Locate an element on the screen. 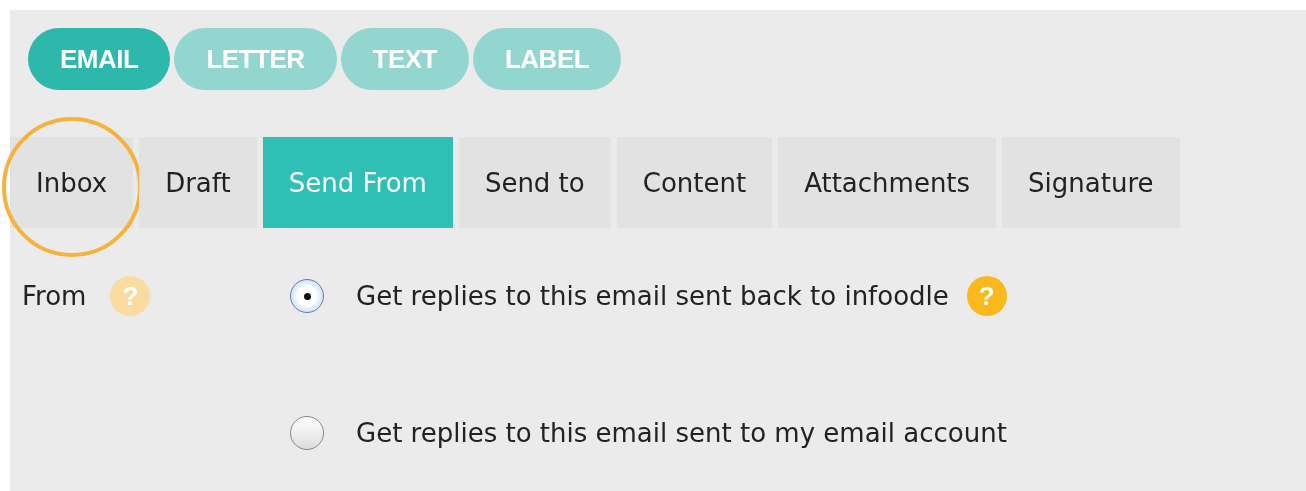 The image size is (1306, 491). tab: Signature is located at coordinates (1091, 182).